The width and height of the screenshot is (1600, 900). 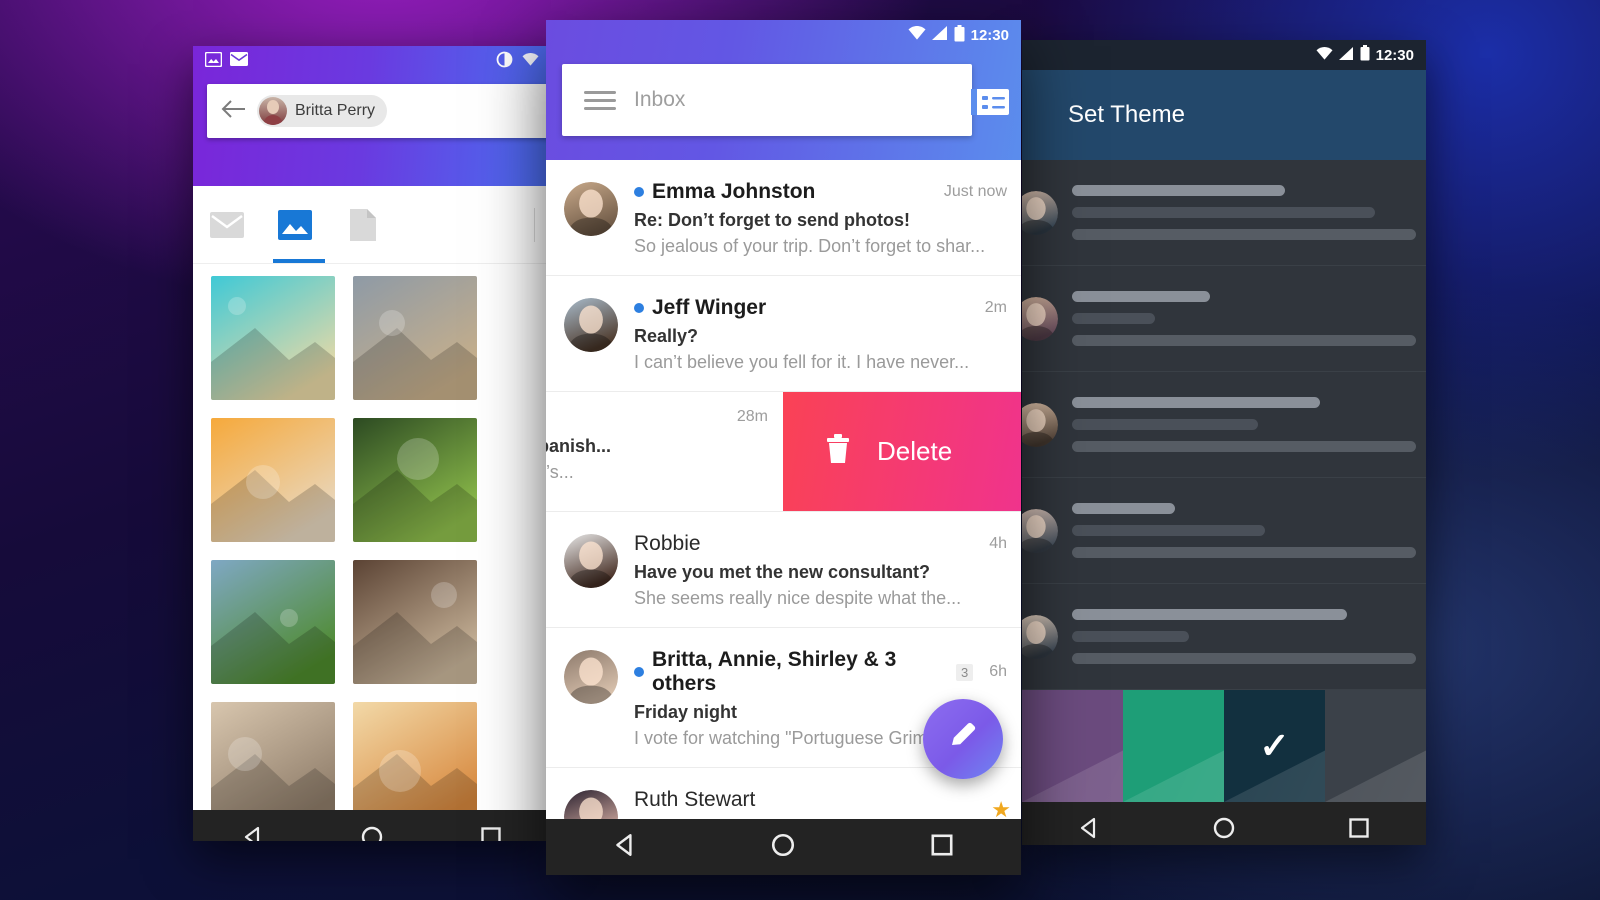 What do you see at coordinates (1072, 746) in the screenshot?
I see `theme-swatch-purple` at bounding box center [1072, 746].